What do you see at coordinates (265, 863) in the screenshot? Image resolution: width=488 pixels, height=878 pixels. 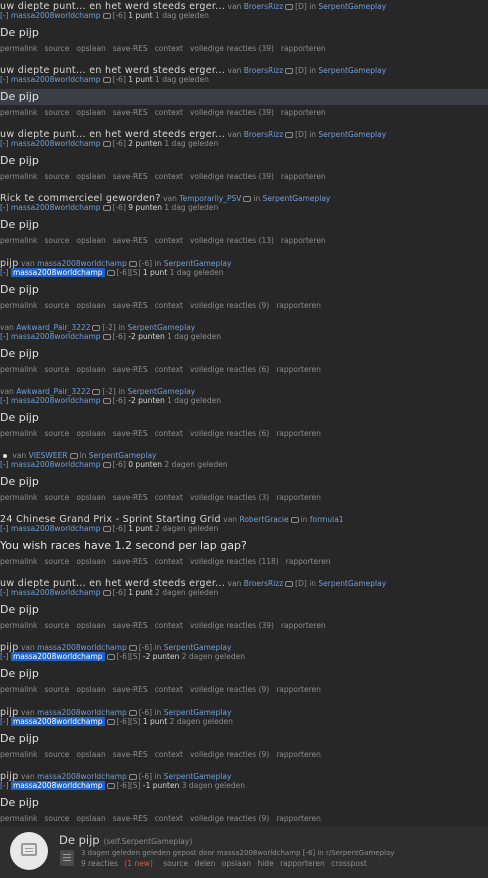 I see `footer-link-hide: hide` at bounding box center [265, 863].